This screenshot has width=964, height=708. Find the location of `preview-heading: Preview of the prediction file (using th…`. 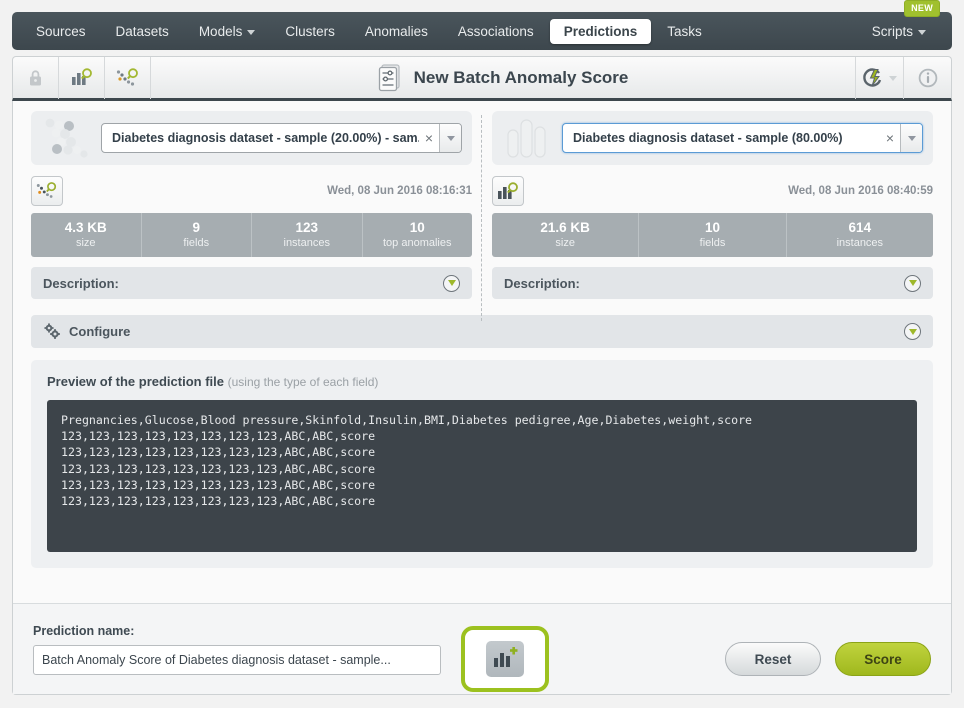

preview-heading: Preview of the prediction file (using th… is located at coordinates (482, 381).